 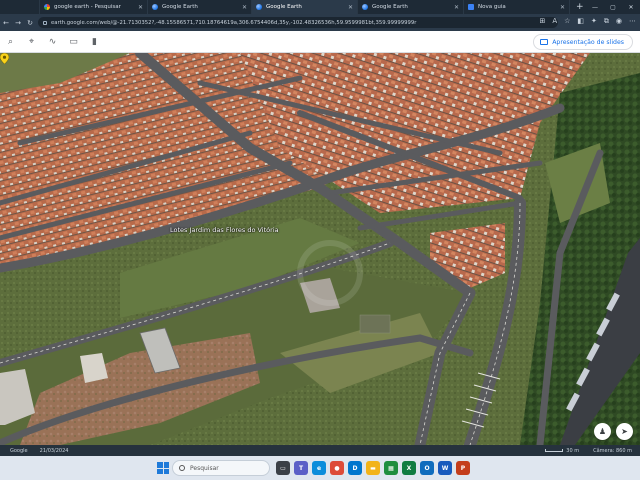 What do you see at coordinates (18, 23) in the screenshot?
I see `forward-icon: →` at bounding box center [18, 23].